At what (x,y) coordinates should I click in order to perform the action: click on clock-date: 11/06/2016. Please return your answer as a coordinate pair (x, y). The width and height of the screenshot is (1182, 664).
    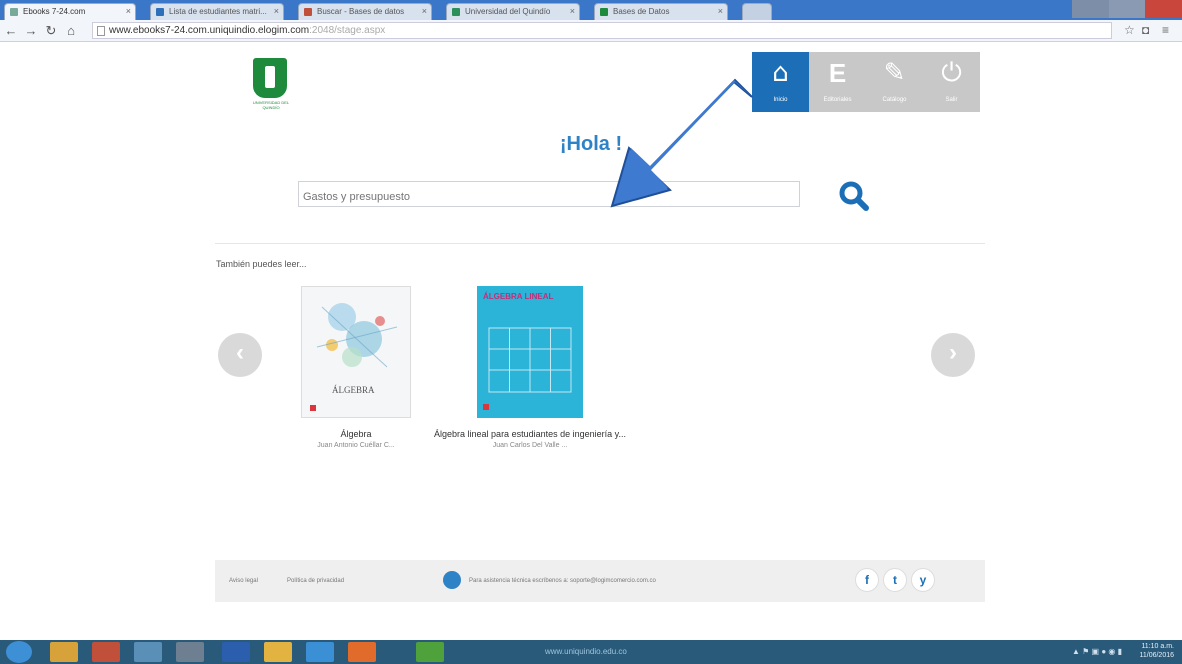
    Looking at the image, I should click on (1156, 655).